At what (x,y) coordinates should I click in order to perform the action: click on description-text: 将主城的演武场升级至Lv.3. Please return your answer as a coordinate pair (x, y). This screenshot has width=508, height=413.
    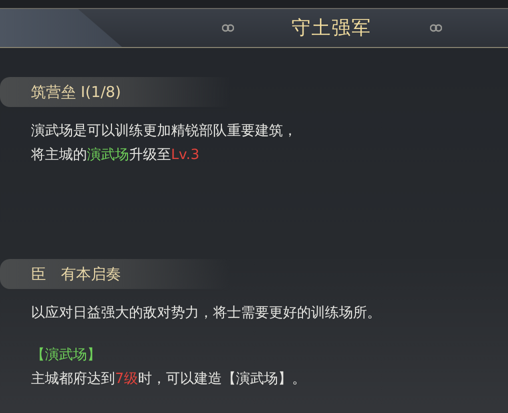
    Looking at the image, I should click on (115, 155).